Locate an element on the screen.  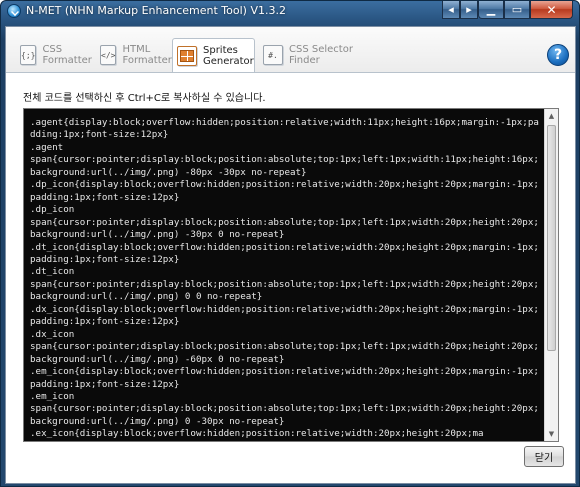
scroll-down-icon: ▼ is located at coordinates (551, 434).